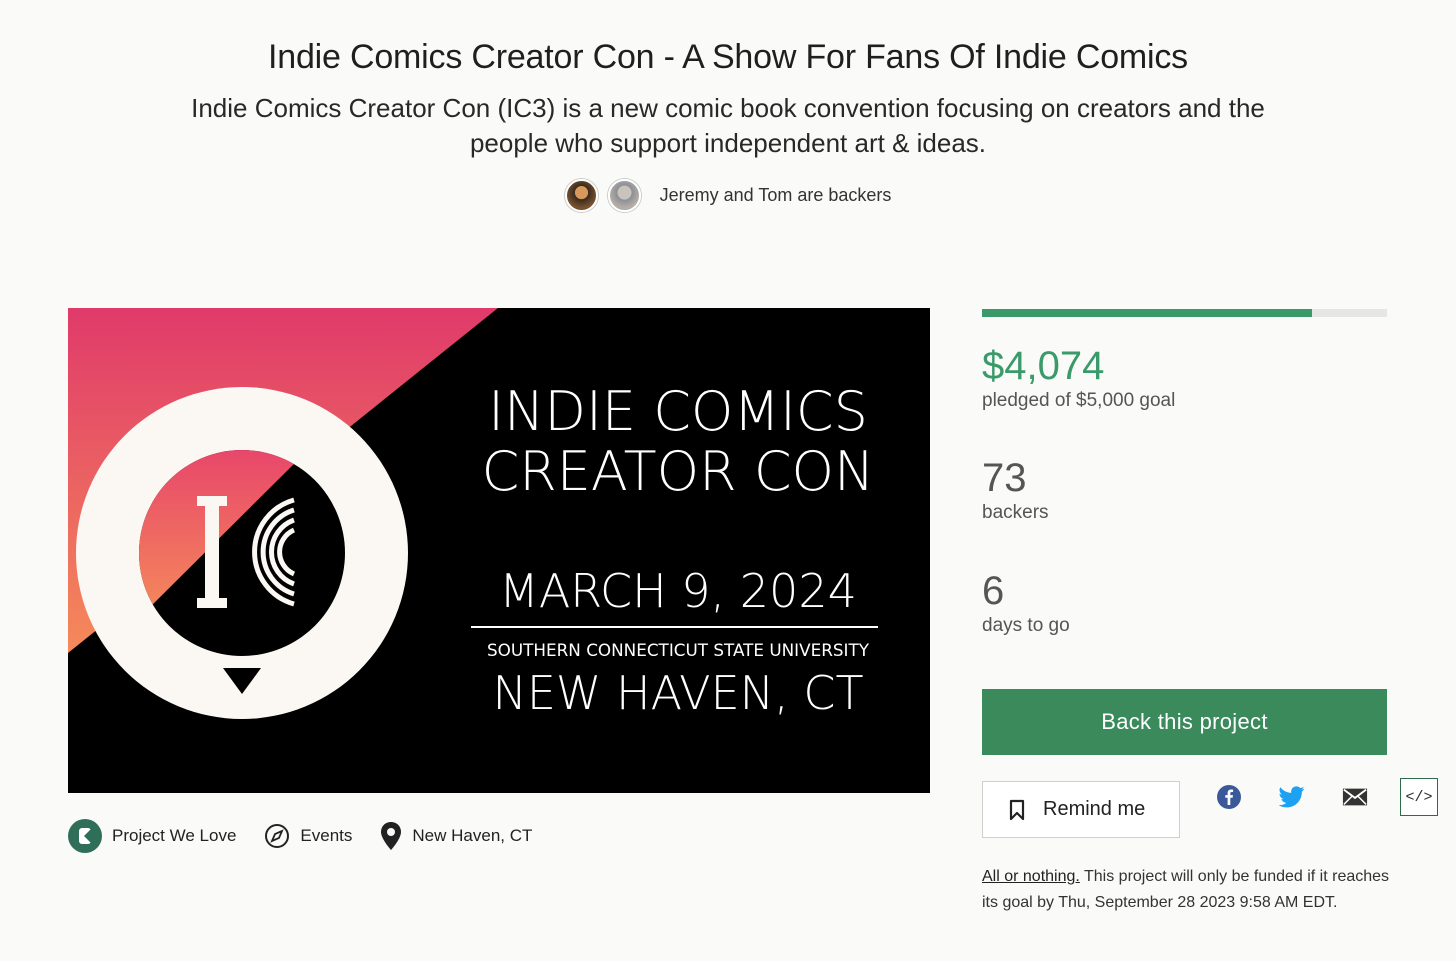 This screenshot has width=1456, height=961. I want to click on hero-line2: CREATOR CON, so click(678, 471).